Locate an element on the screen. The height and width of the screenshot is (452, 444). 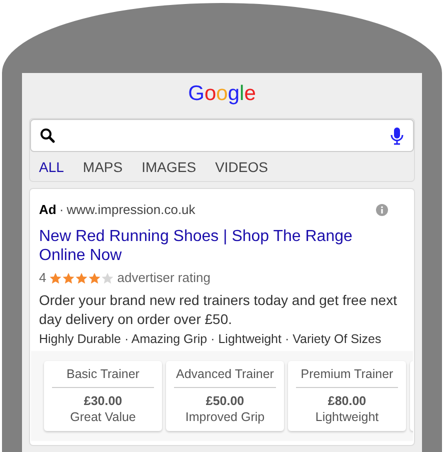
sitelink-title: Premium Trainer is located at coordinates (347, 377).